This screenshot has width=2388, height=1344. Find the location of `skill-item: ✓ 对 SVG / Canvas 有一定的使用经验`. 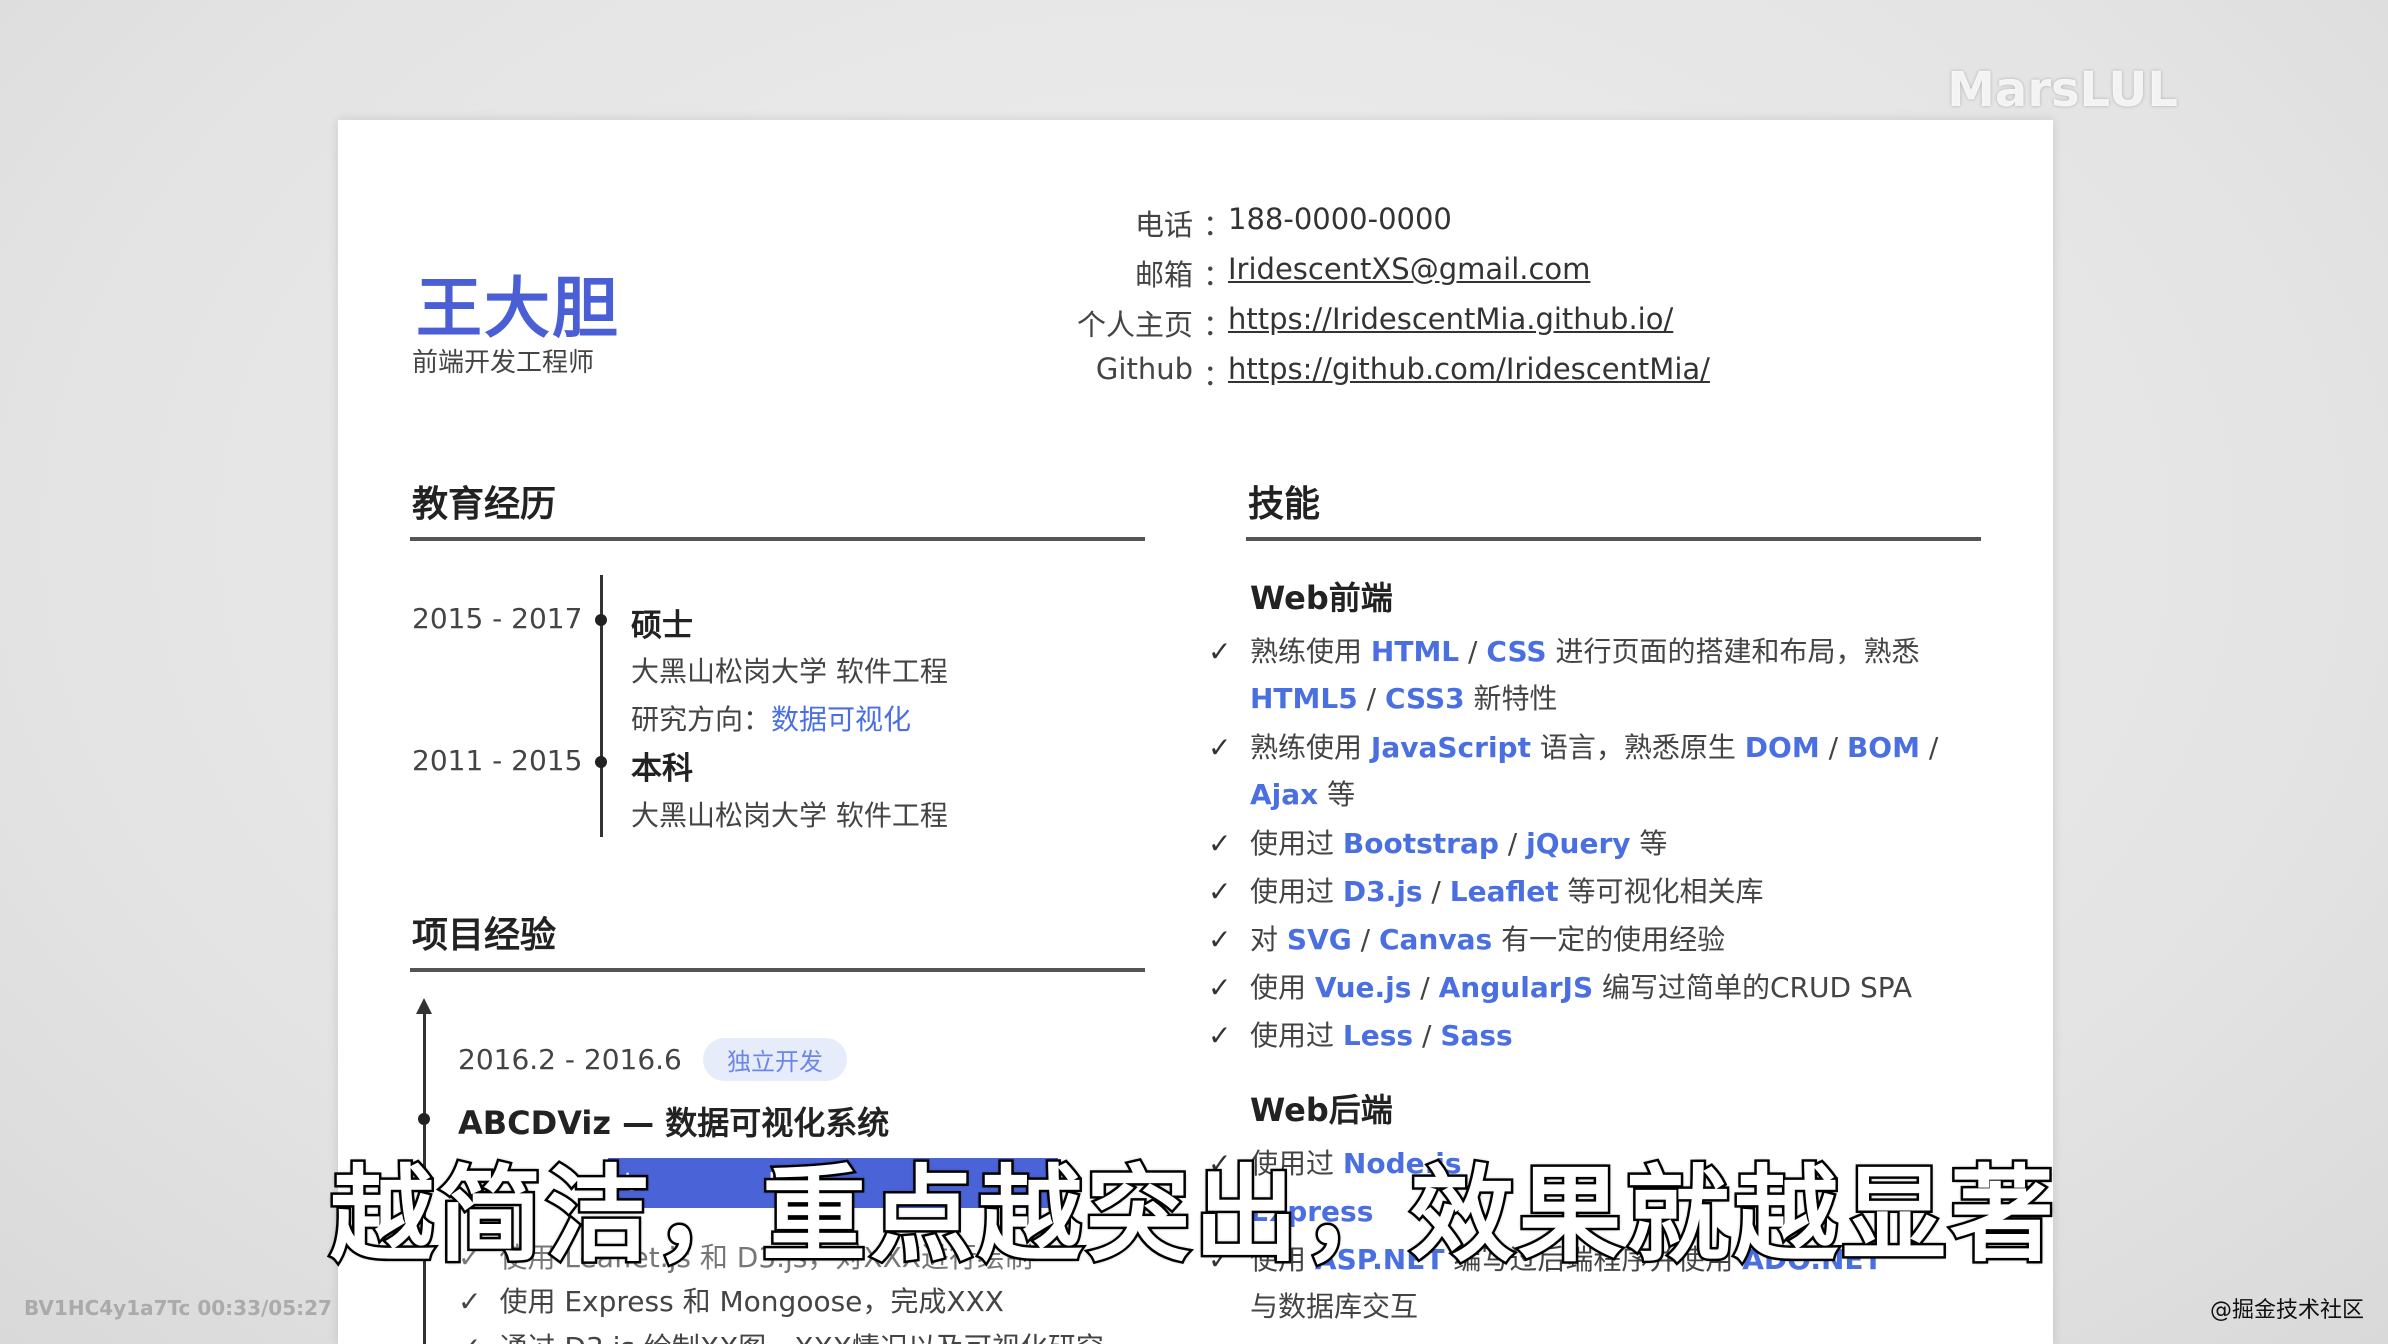

skill-item: ✓ 对 SVG / Canvas 有一定的使用经验 is located at coordinates (1589, 939).